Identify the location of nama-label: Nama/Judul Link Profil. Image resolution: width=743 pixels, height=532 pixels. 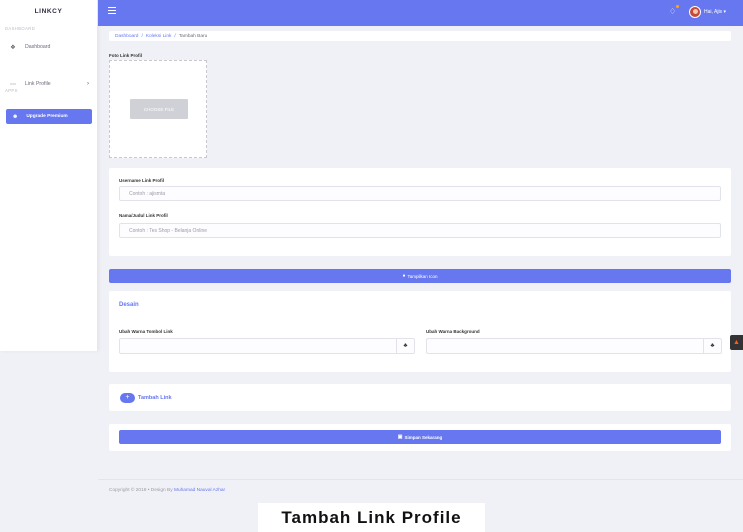
(143, 215).